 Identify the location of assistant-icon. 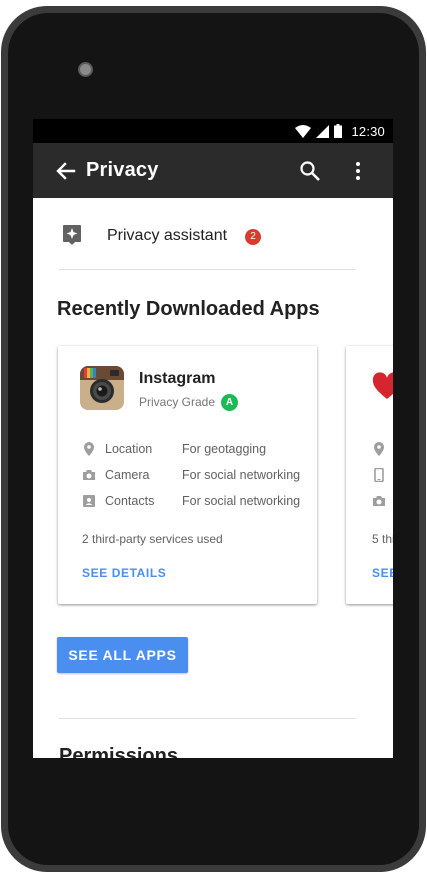
(72, 235).